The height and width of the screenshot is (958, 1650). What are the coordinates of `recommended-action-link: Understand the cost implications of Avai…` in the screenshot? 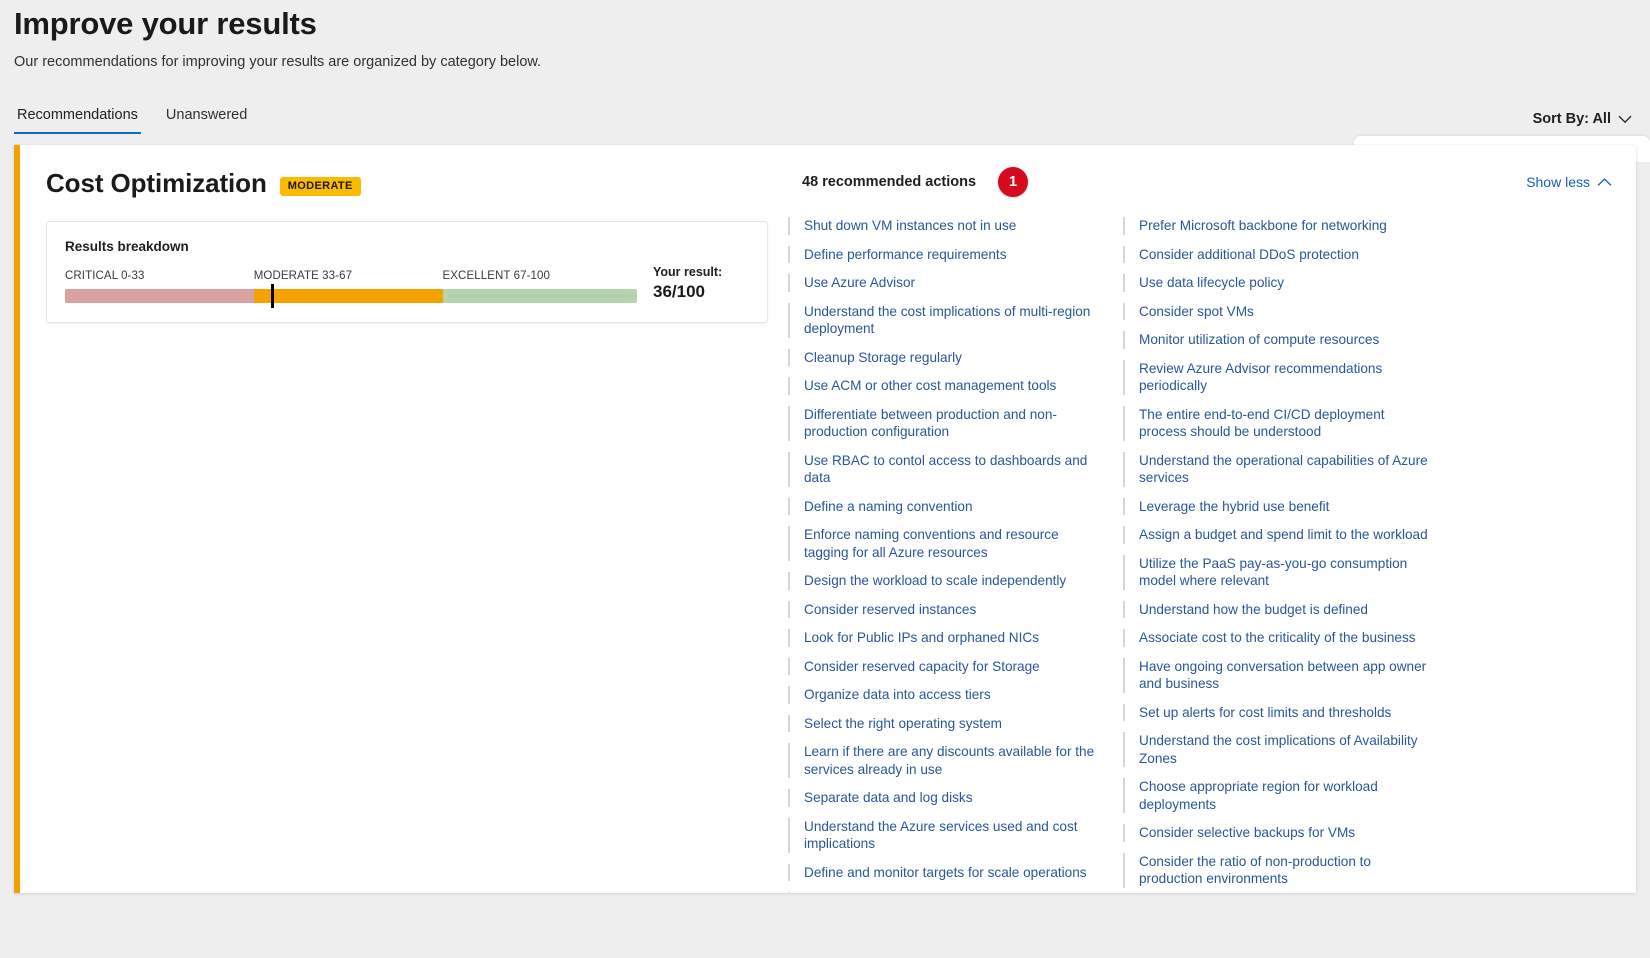 It's located at (1280, 749).